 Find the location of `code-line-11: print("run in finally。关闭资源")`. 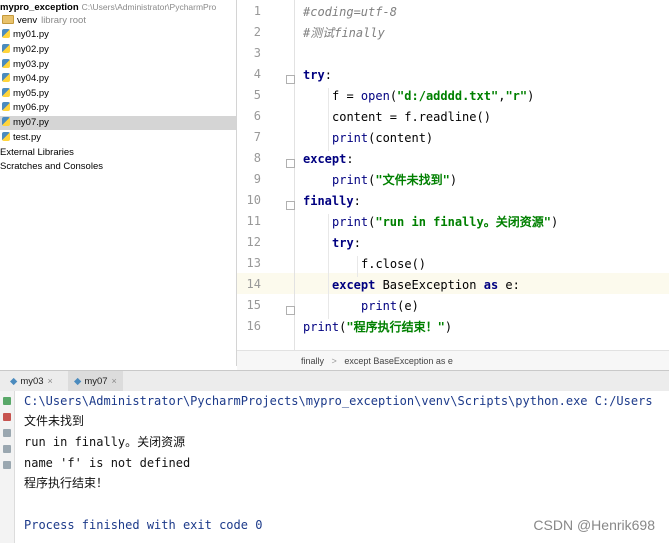

code-line-11: print("run in finally。关闭资源") is located at coordinates (445, 222).